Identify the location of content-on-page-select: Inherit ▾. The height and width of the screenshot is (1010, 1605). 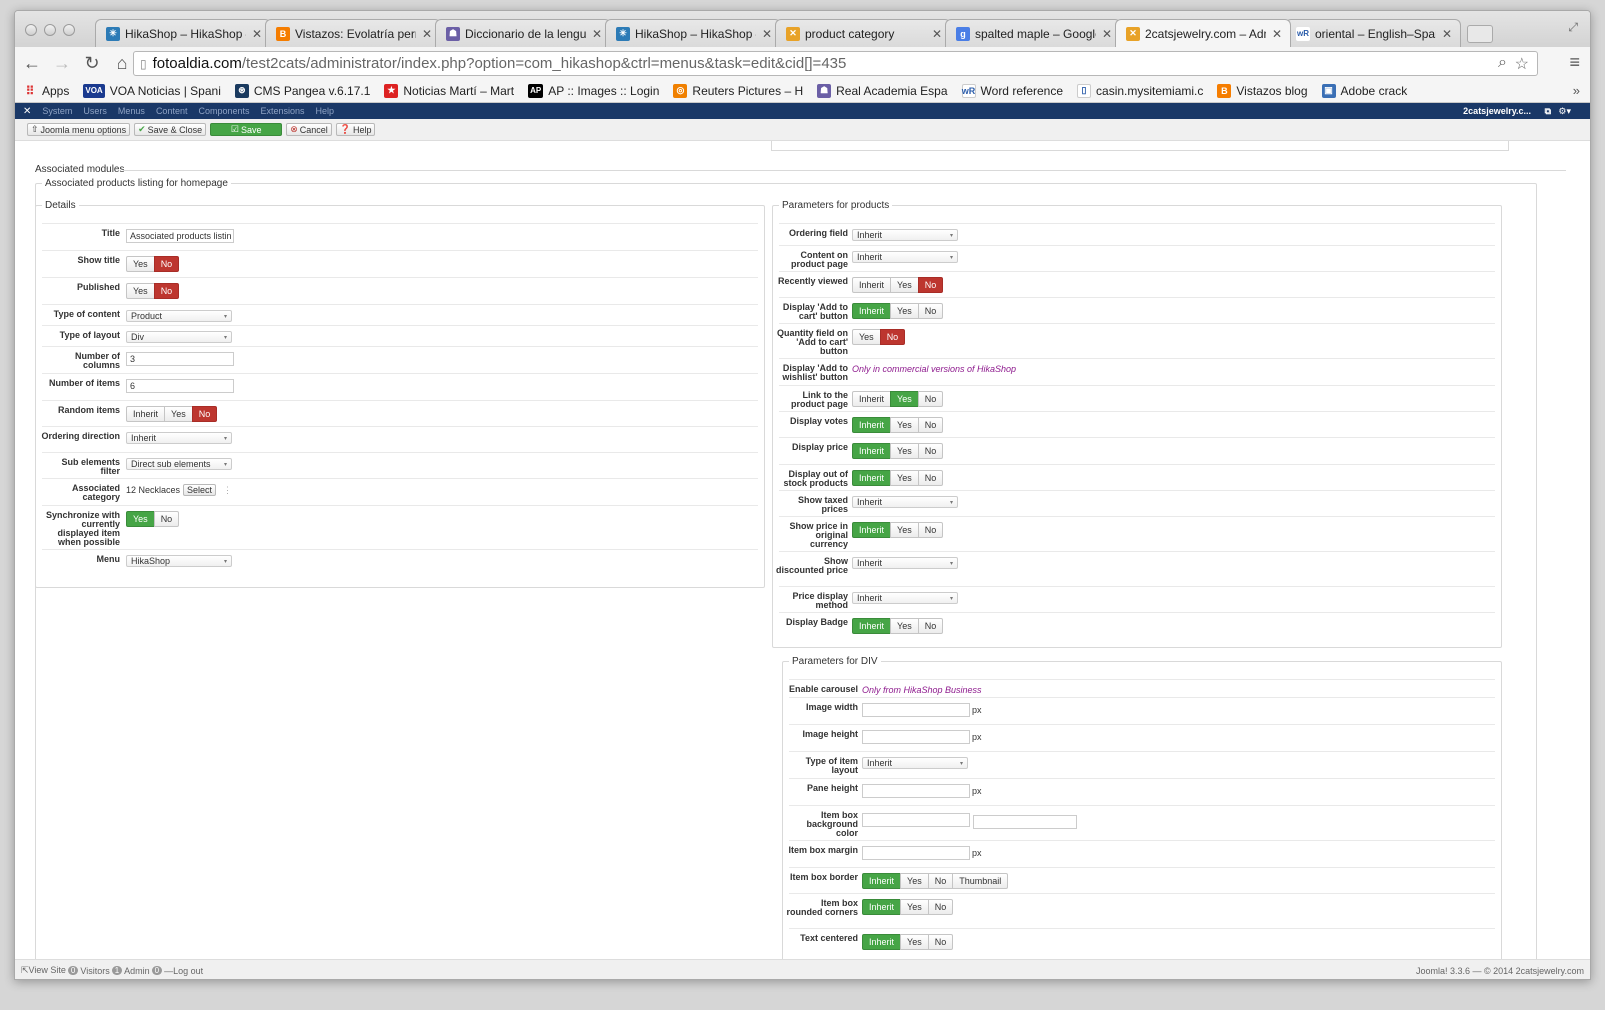
(905, 257).